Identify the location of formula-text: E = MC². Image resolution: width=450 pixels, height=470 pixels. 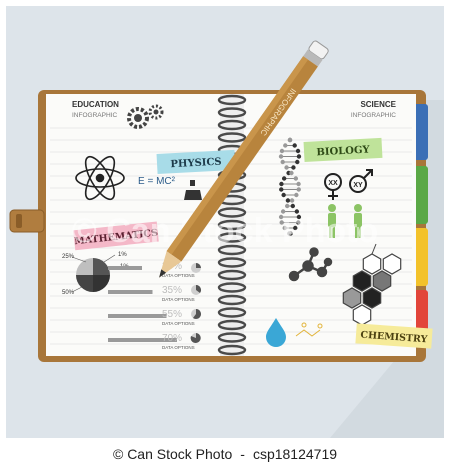
(157, 181).